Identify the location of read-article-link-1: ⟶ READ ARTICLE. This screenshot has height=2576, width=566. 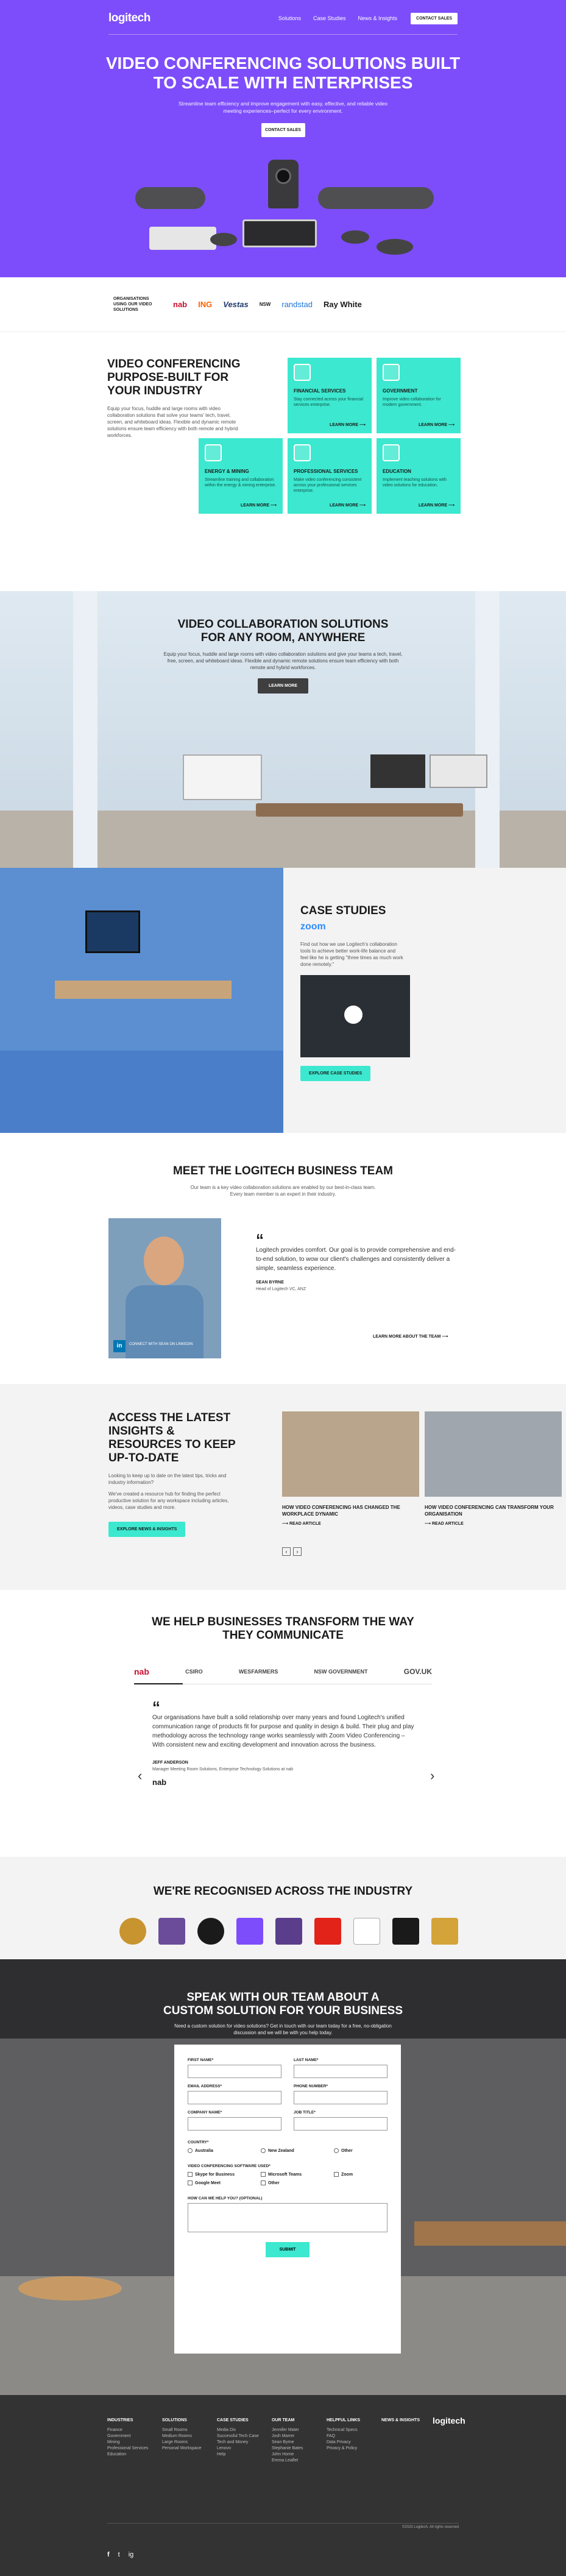
(350, 1524).